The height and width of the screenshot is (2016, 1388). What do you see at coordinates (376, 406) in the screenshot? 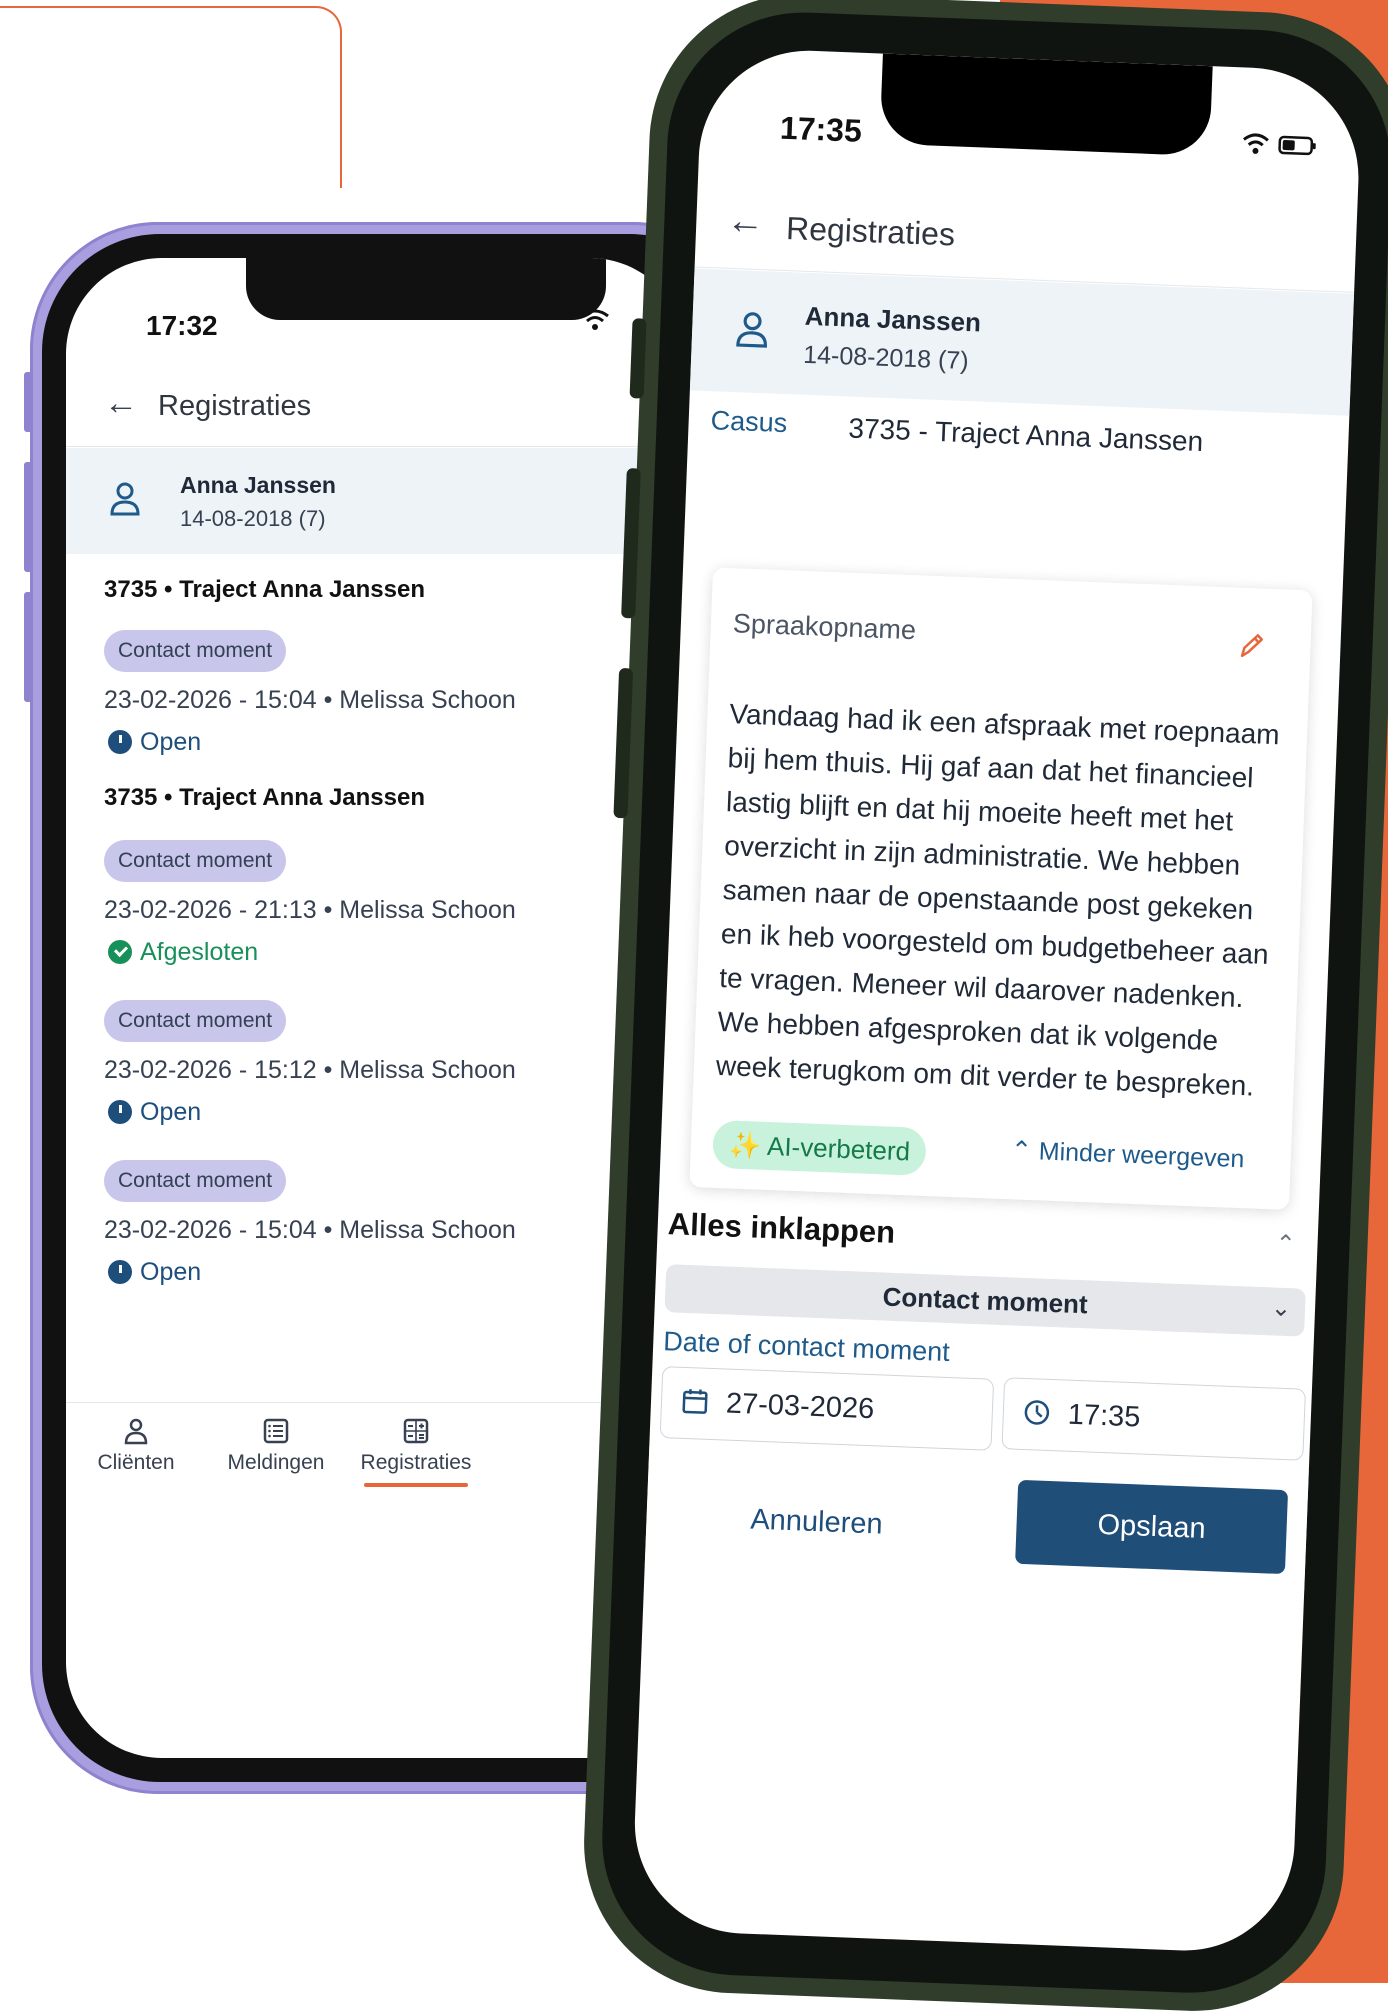
I see `app-header: ← Registraties` at bounding box center [376, 406].